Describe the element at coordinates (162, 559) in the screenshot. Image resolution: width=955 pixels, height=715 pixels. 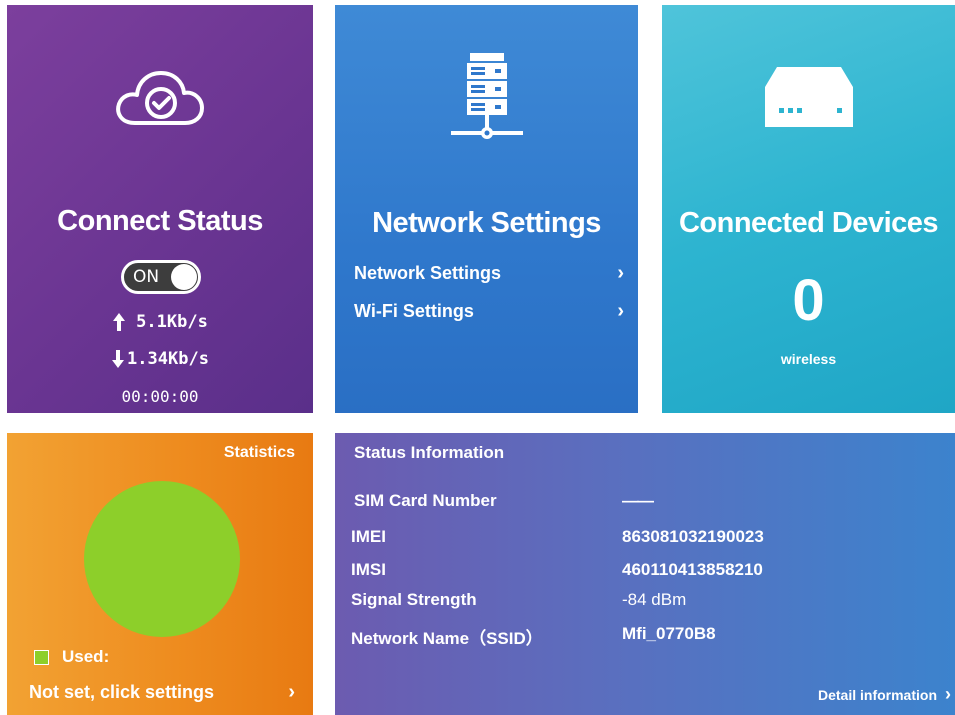
I see `usage-pie-chart` at that location.